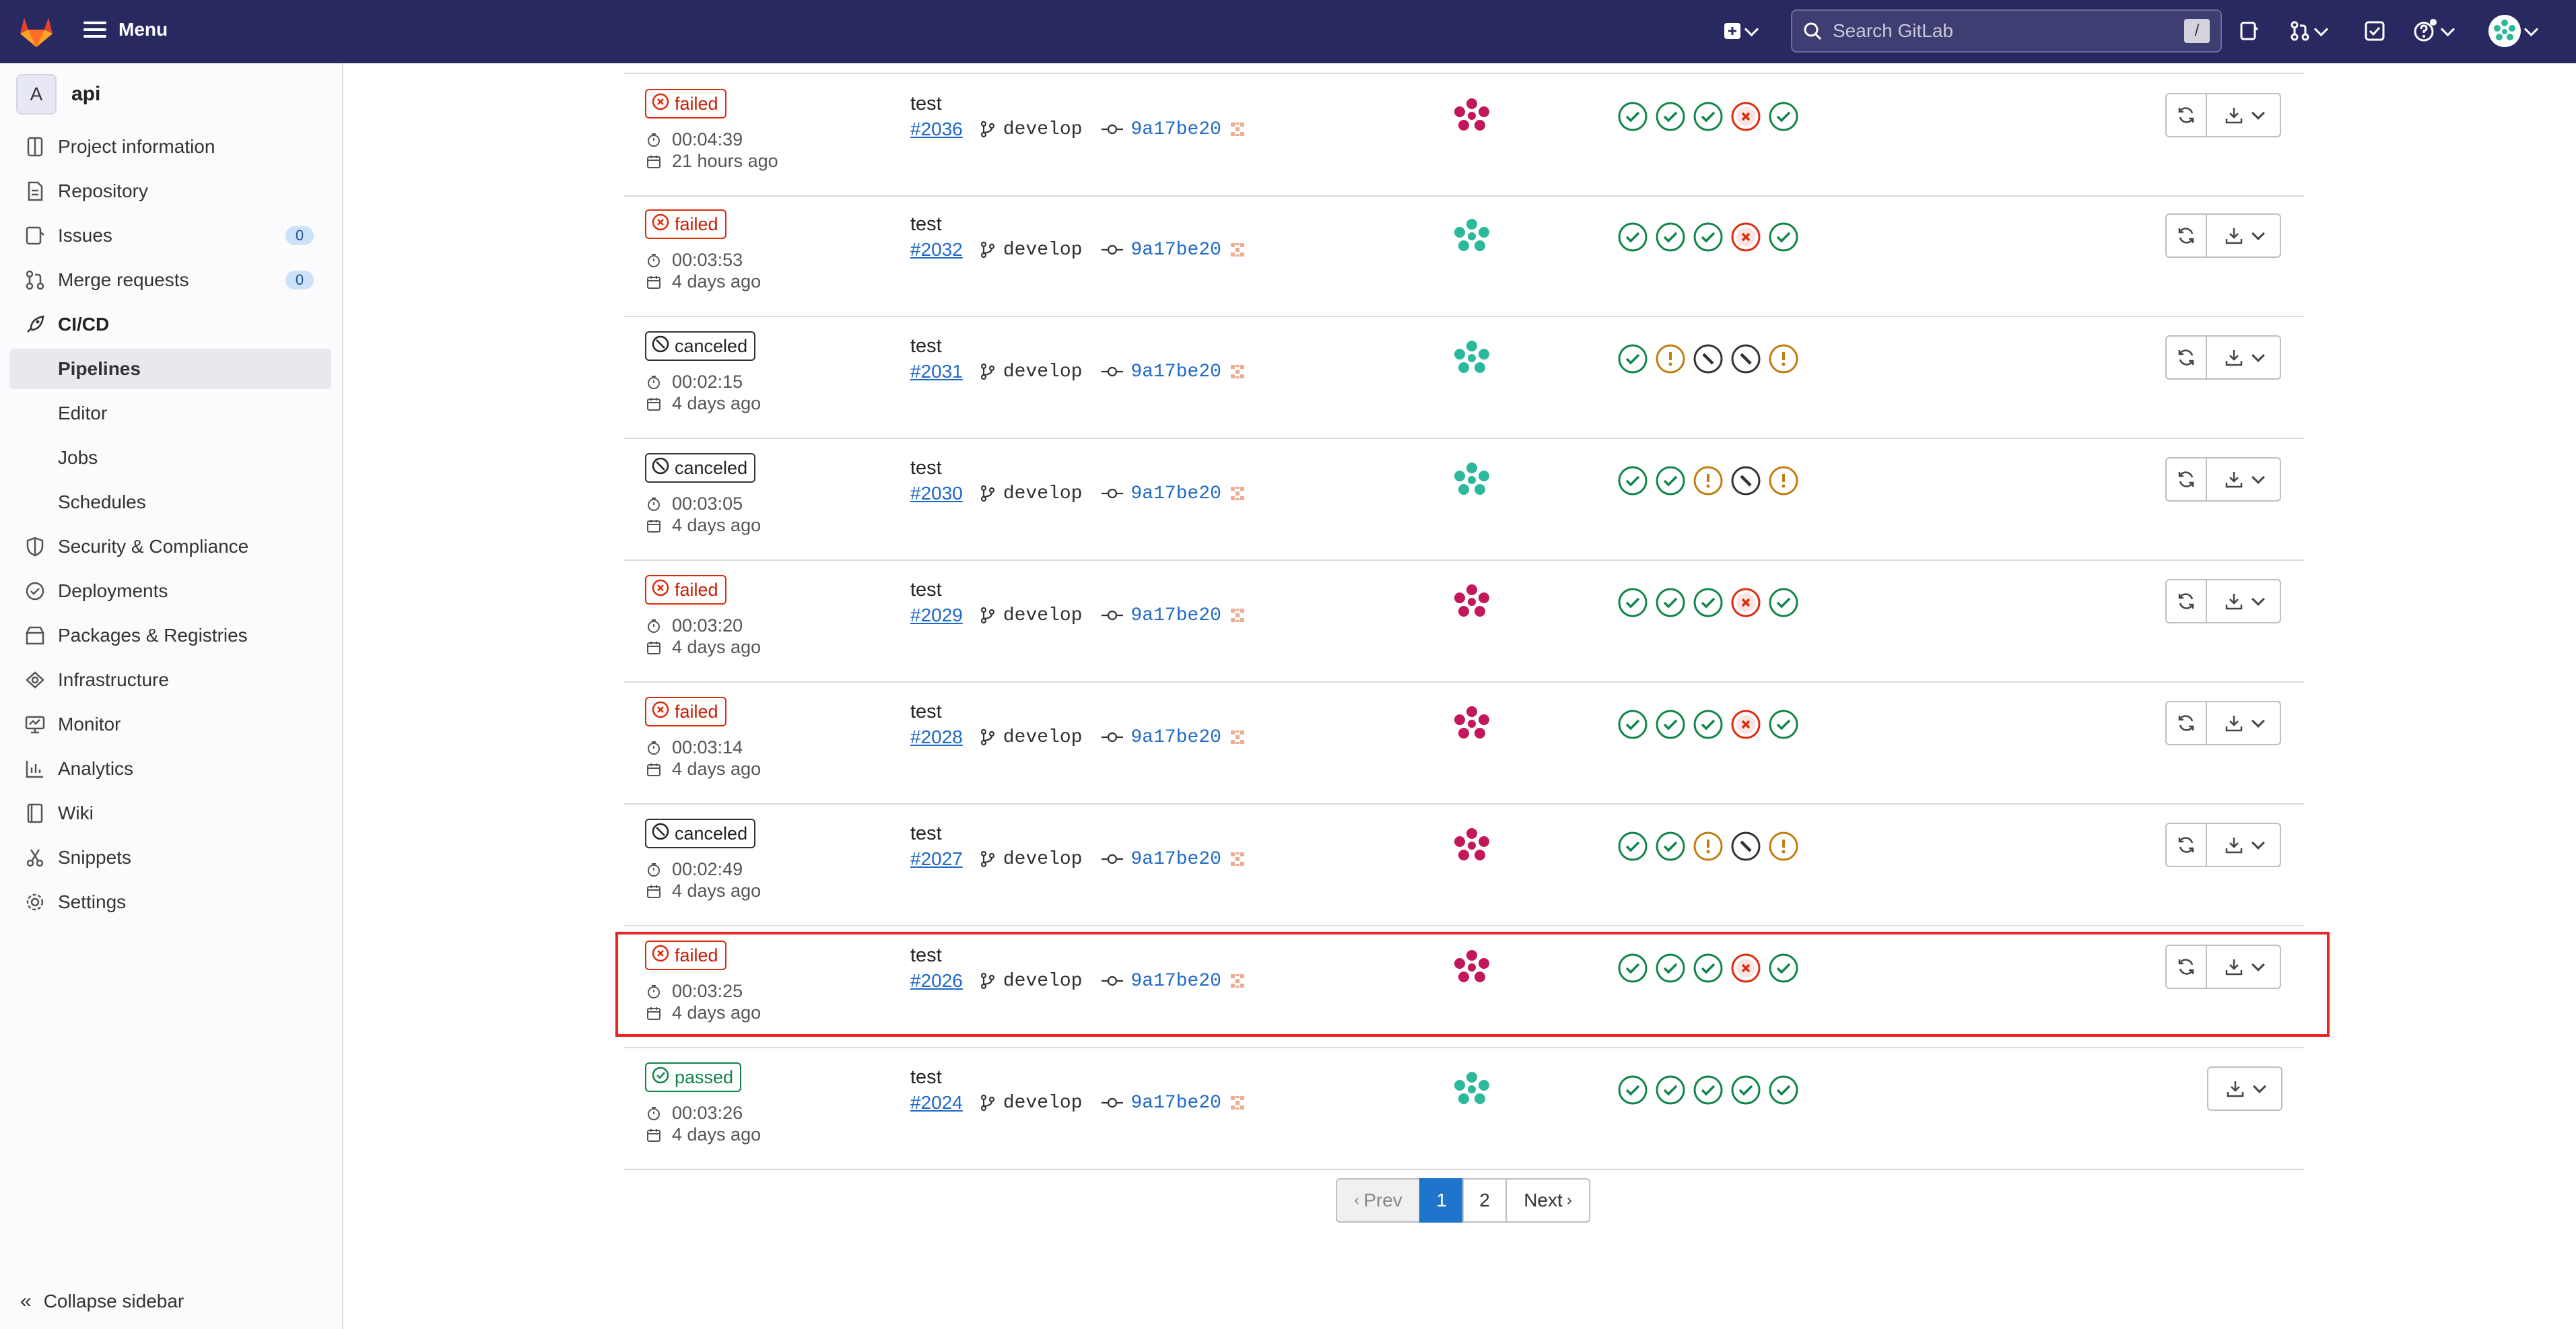 The height and width of the screenshot is (1329, 2576). I want to click on sidebar-item-pipelines: Pipelines, so click(170, 369).